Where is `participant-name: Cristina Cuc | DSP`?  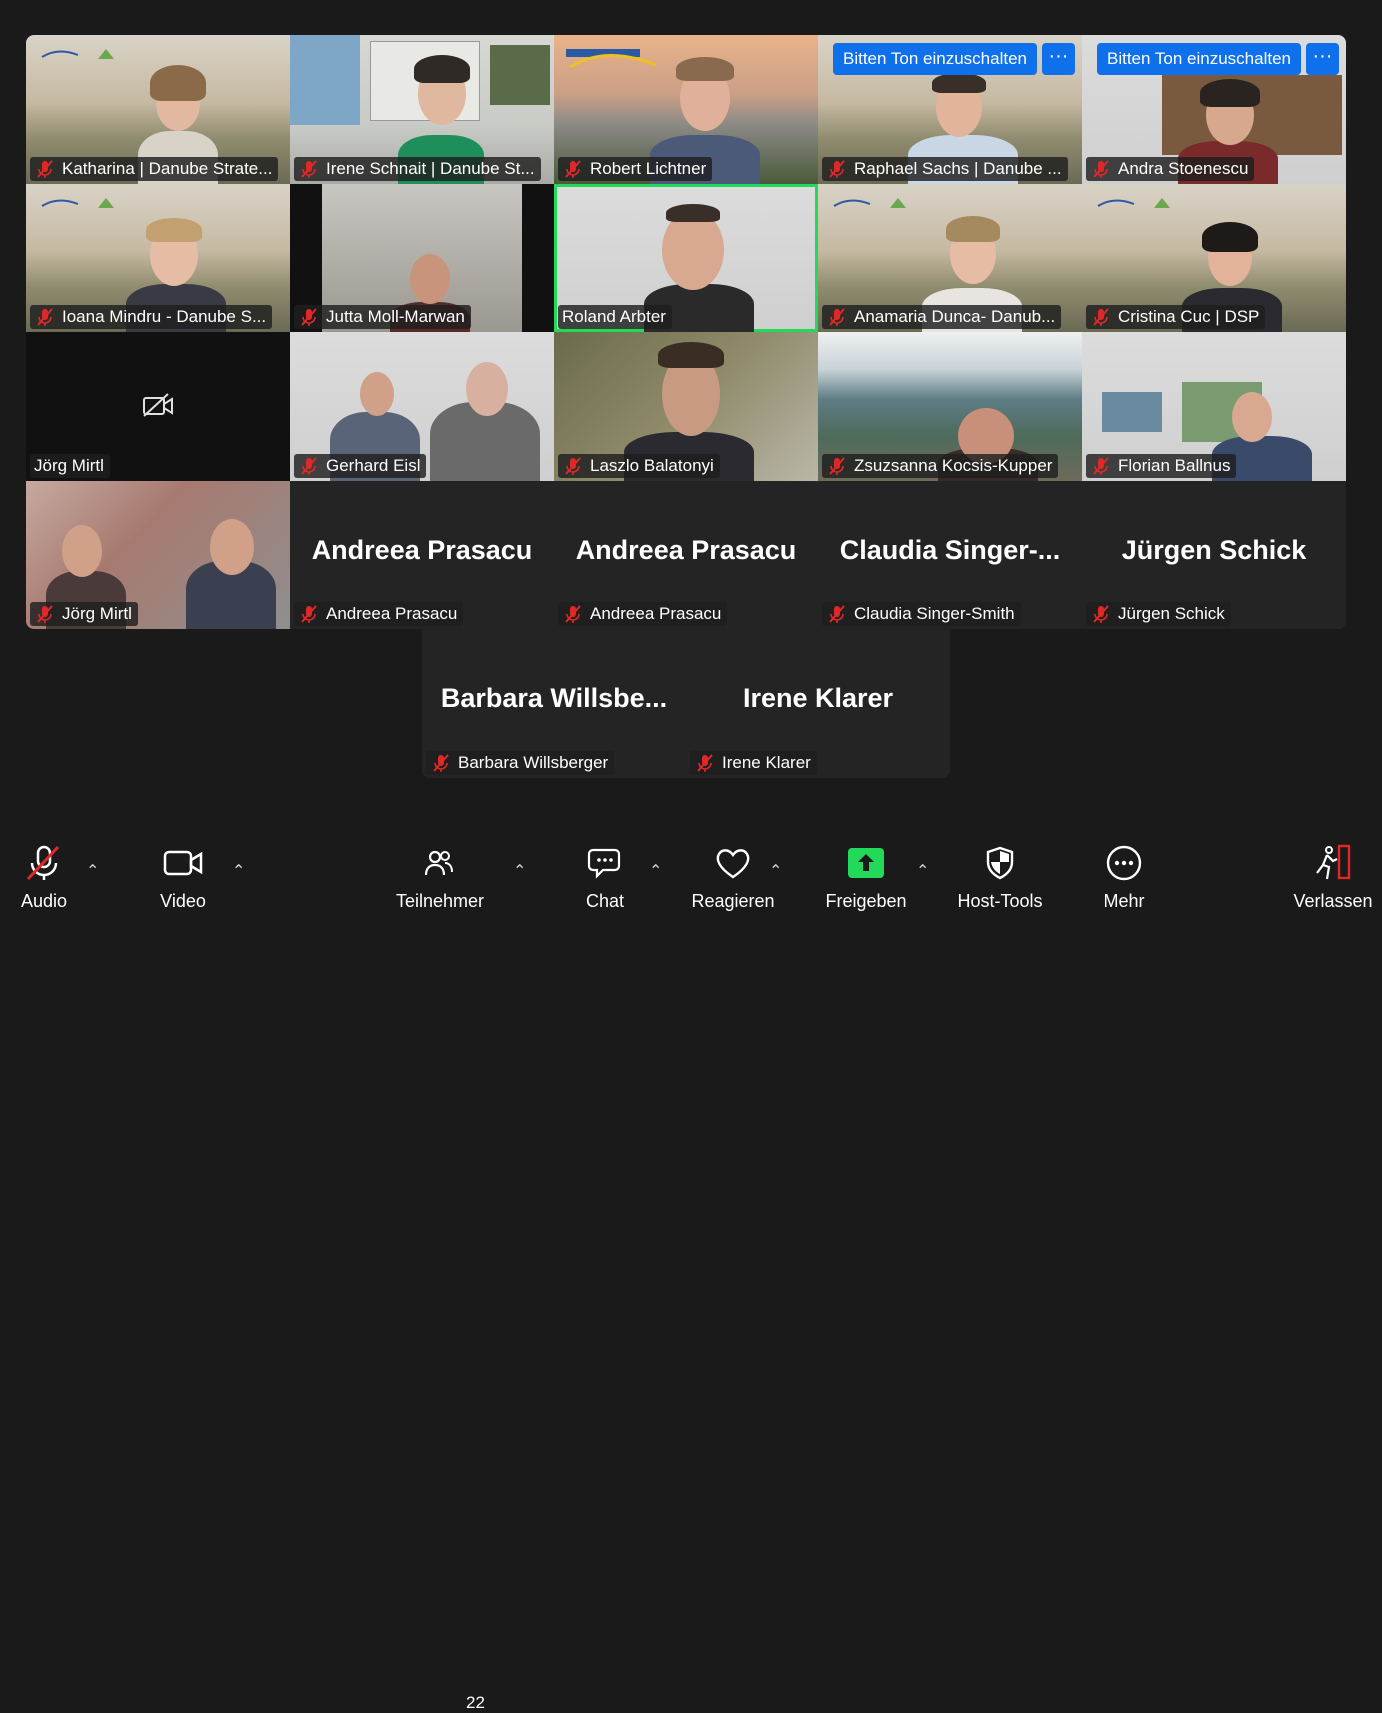
participant-name: Cristina Cuc | DSP is located at coordinates (1176, 317).